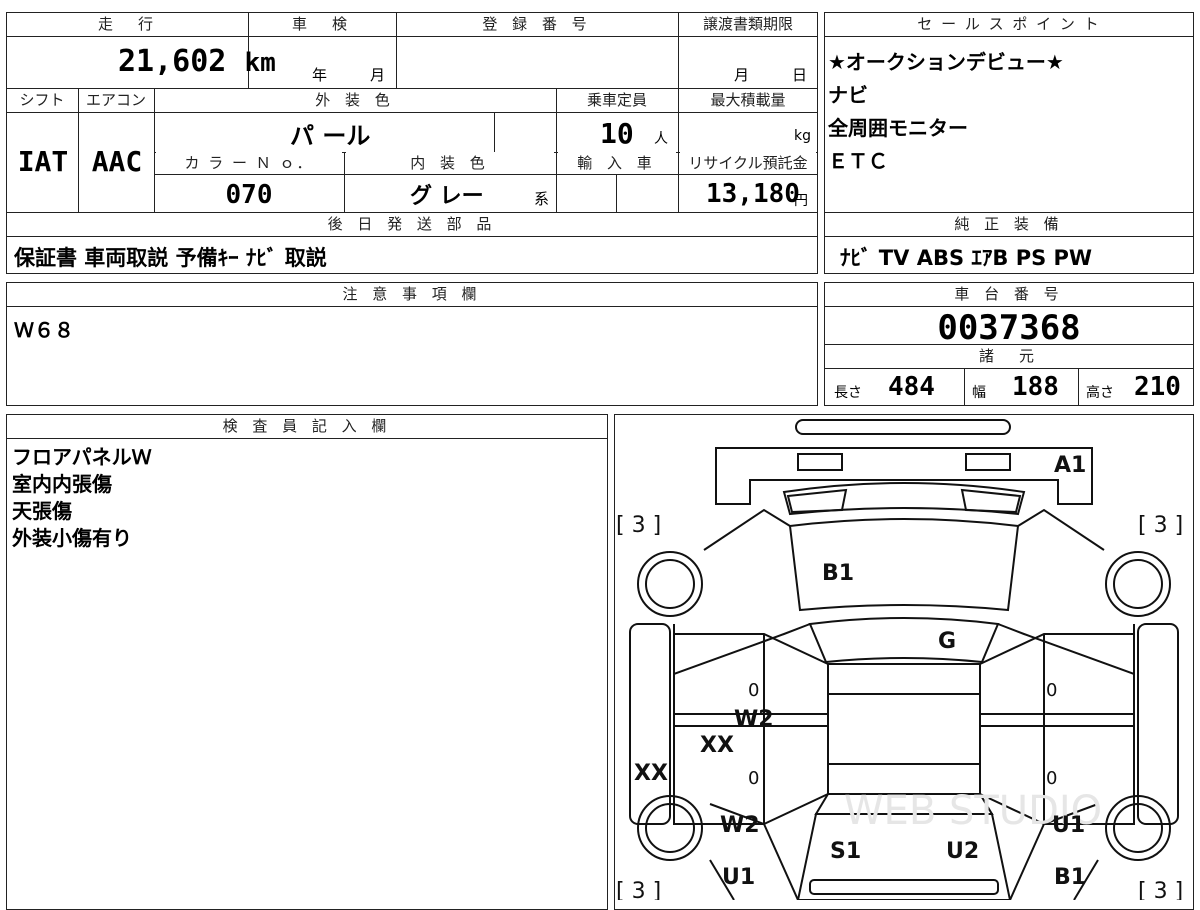 This screenshot has width=1200, height=910. Describe the element at coordinates (378, 75) in the screenshot. I see `inspection-month-label: 月` at that location.